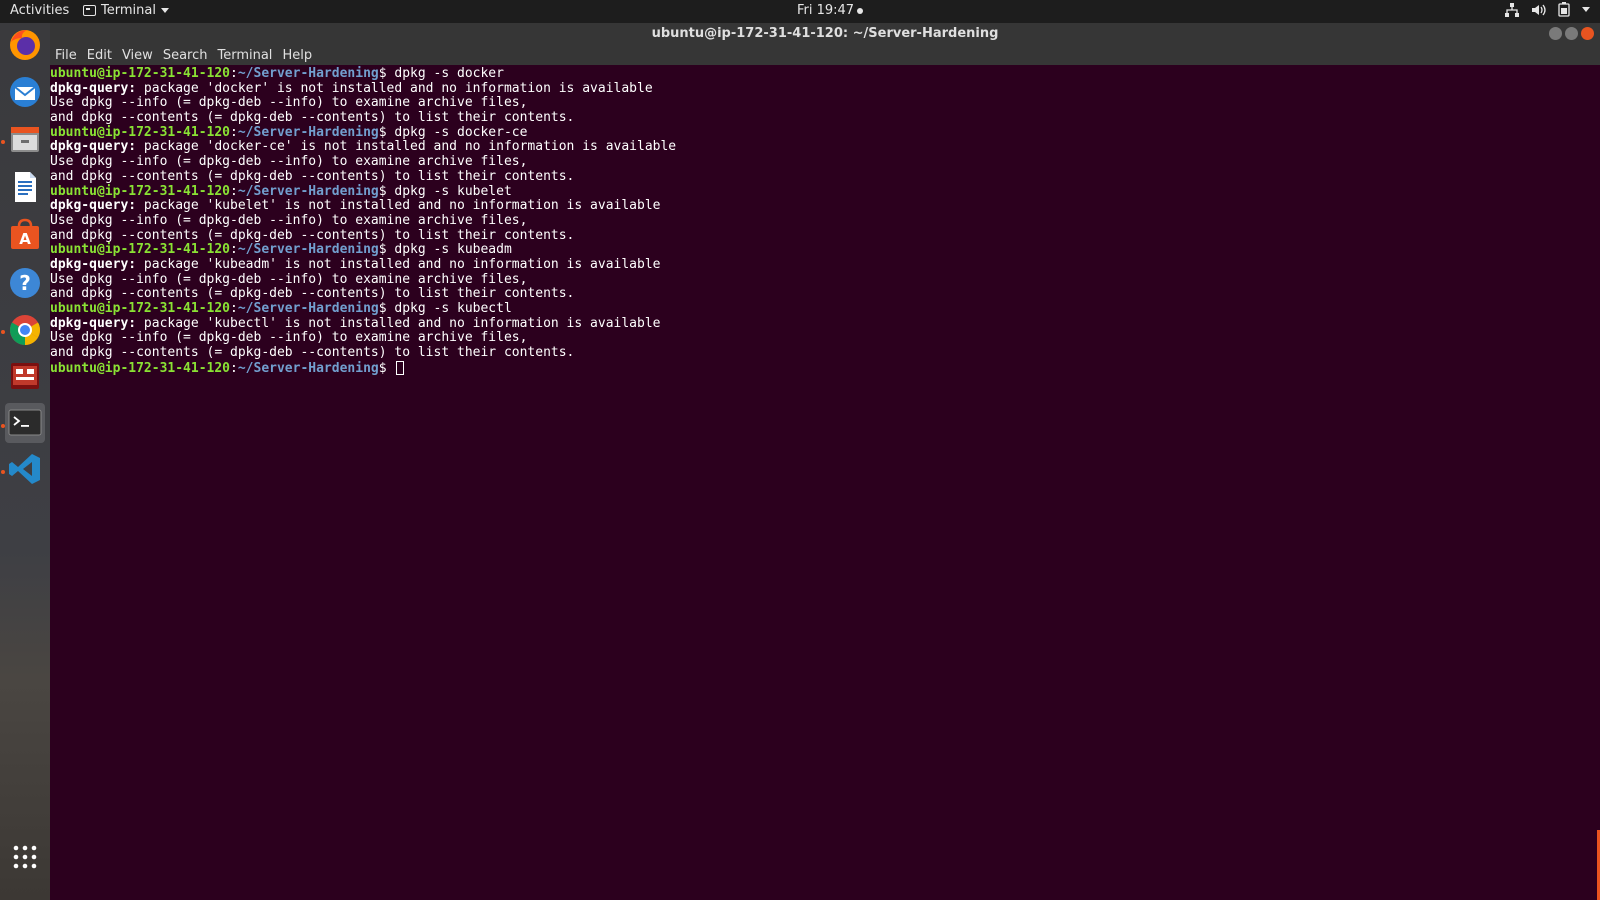  What do you see at coordinates (453, 250) in the screenshot?
I see `command-text: dpkg -s kubeadm` at bounding box center [453, 250].